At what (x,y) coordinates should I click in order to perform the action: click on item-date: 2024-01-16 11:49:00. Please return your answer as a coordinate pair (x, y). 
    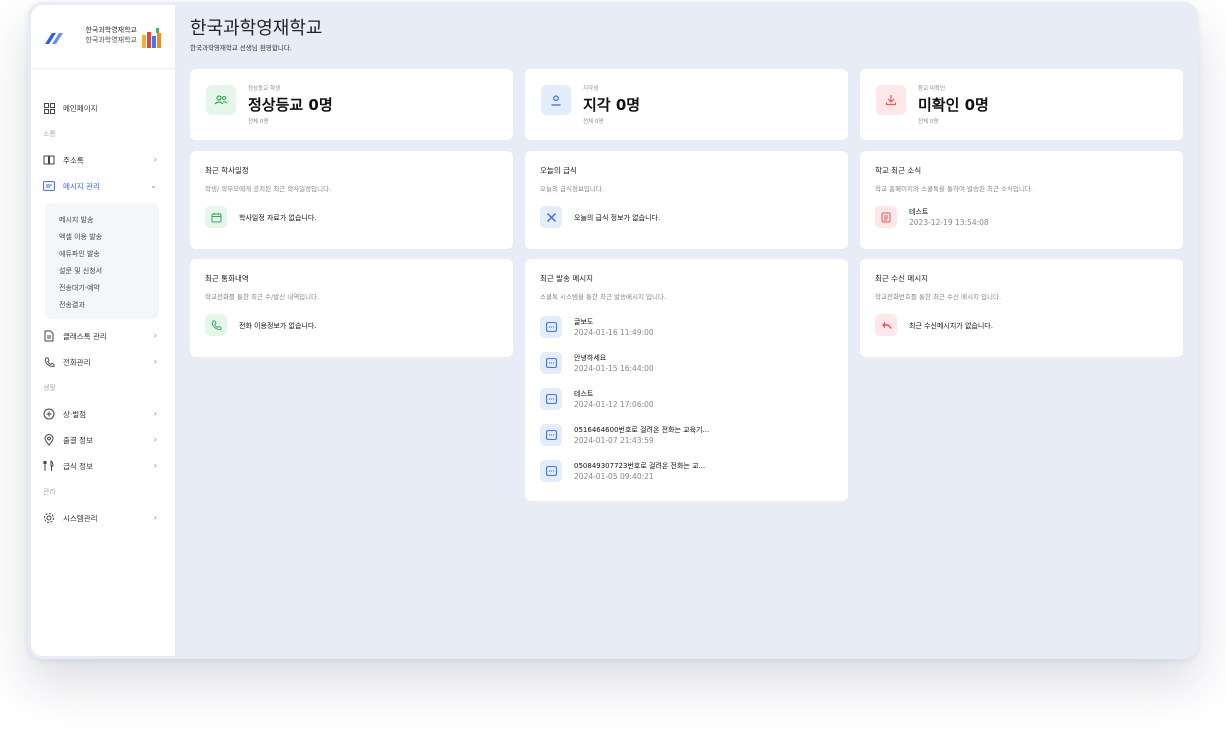
    Looking at the image, I should click on (614, 332).